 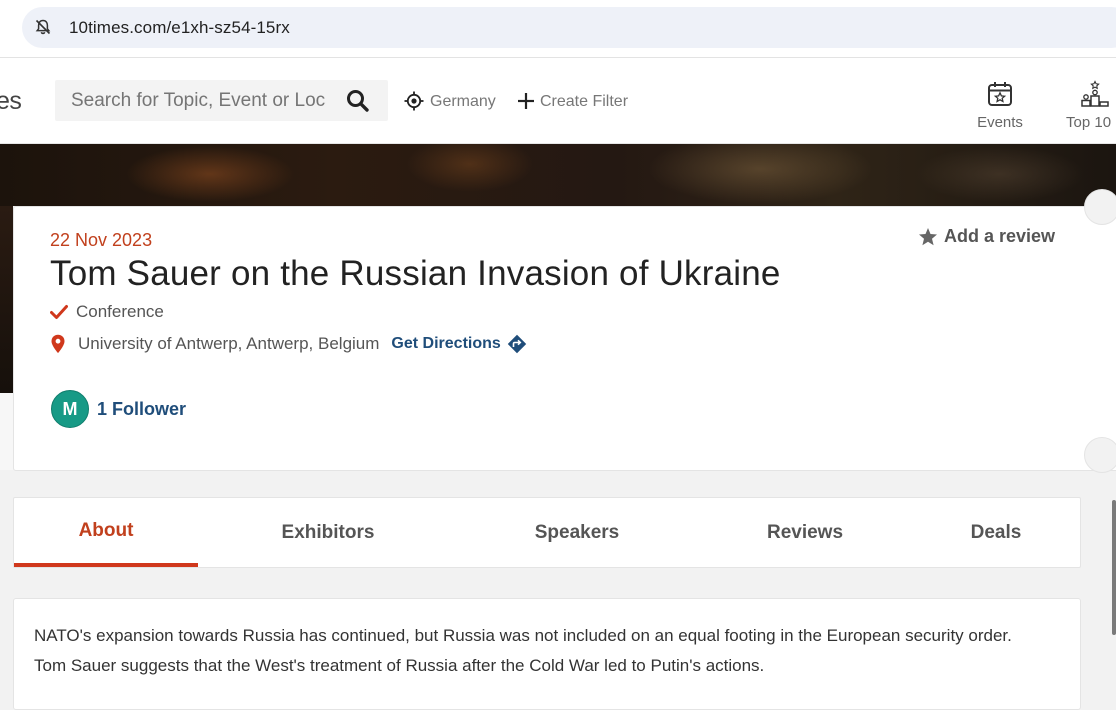 What do you see at coordinates (584, 102) in the screenshot?
I see `create-filter-button: Create Filter` at bounding box center [584, 102].